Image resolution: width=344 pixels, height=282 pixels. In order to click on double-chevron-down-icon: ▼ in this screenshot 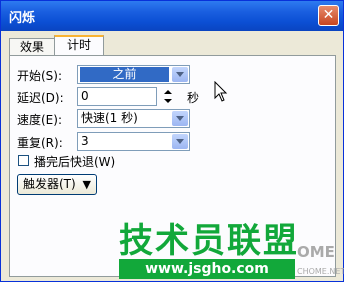, I will do `click(86, 184)`.